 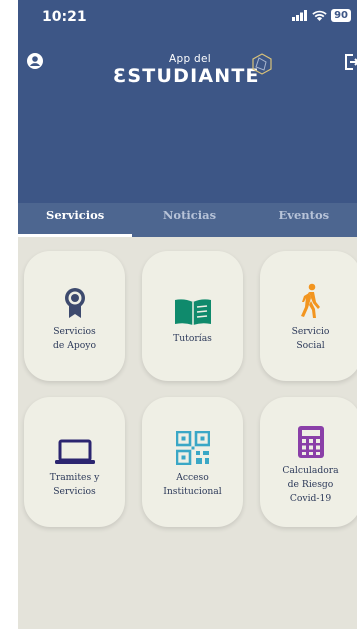 What do you see at coordinates (74, 484) in the screenshot?
I see `tile-label: Tramites y Servicios` at bounding box center [74, 484].